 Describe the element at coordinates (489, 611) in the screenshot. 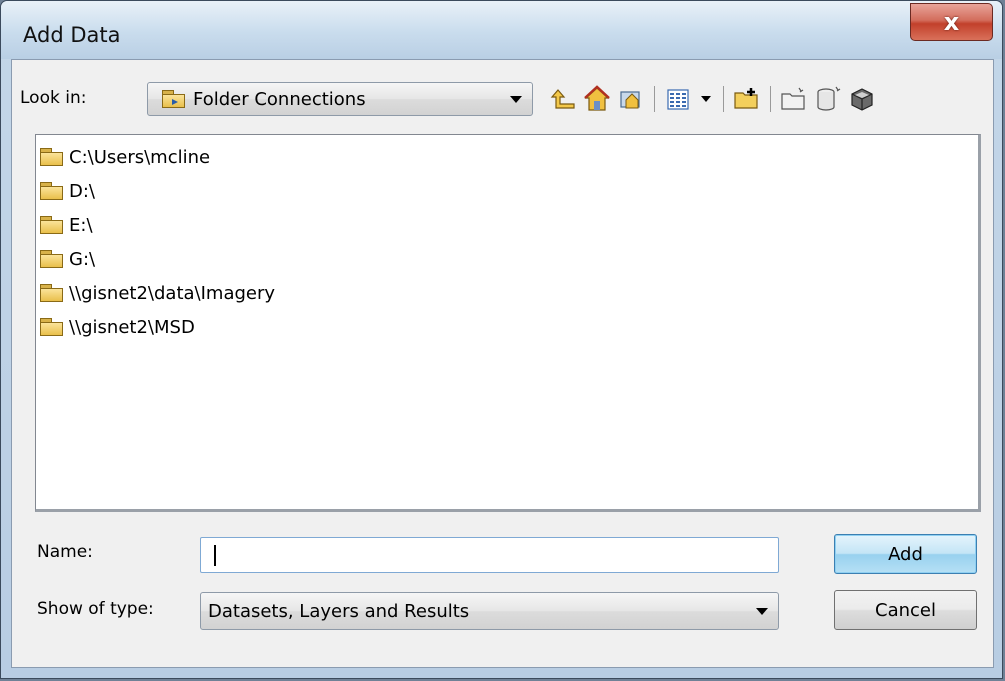

I see `show-of-type-dropdown: Datasets, Layers and Results` at that location.